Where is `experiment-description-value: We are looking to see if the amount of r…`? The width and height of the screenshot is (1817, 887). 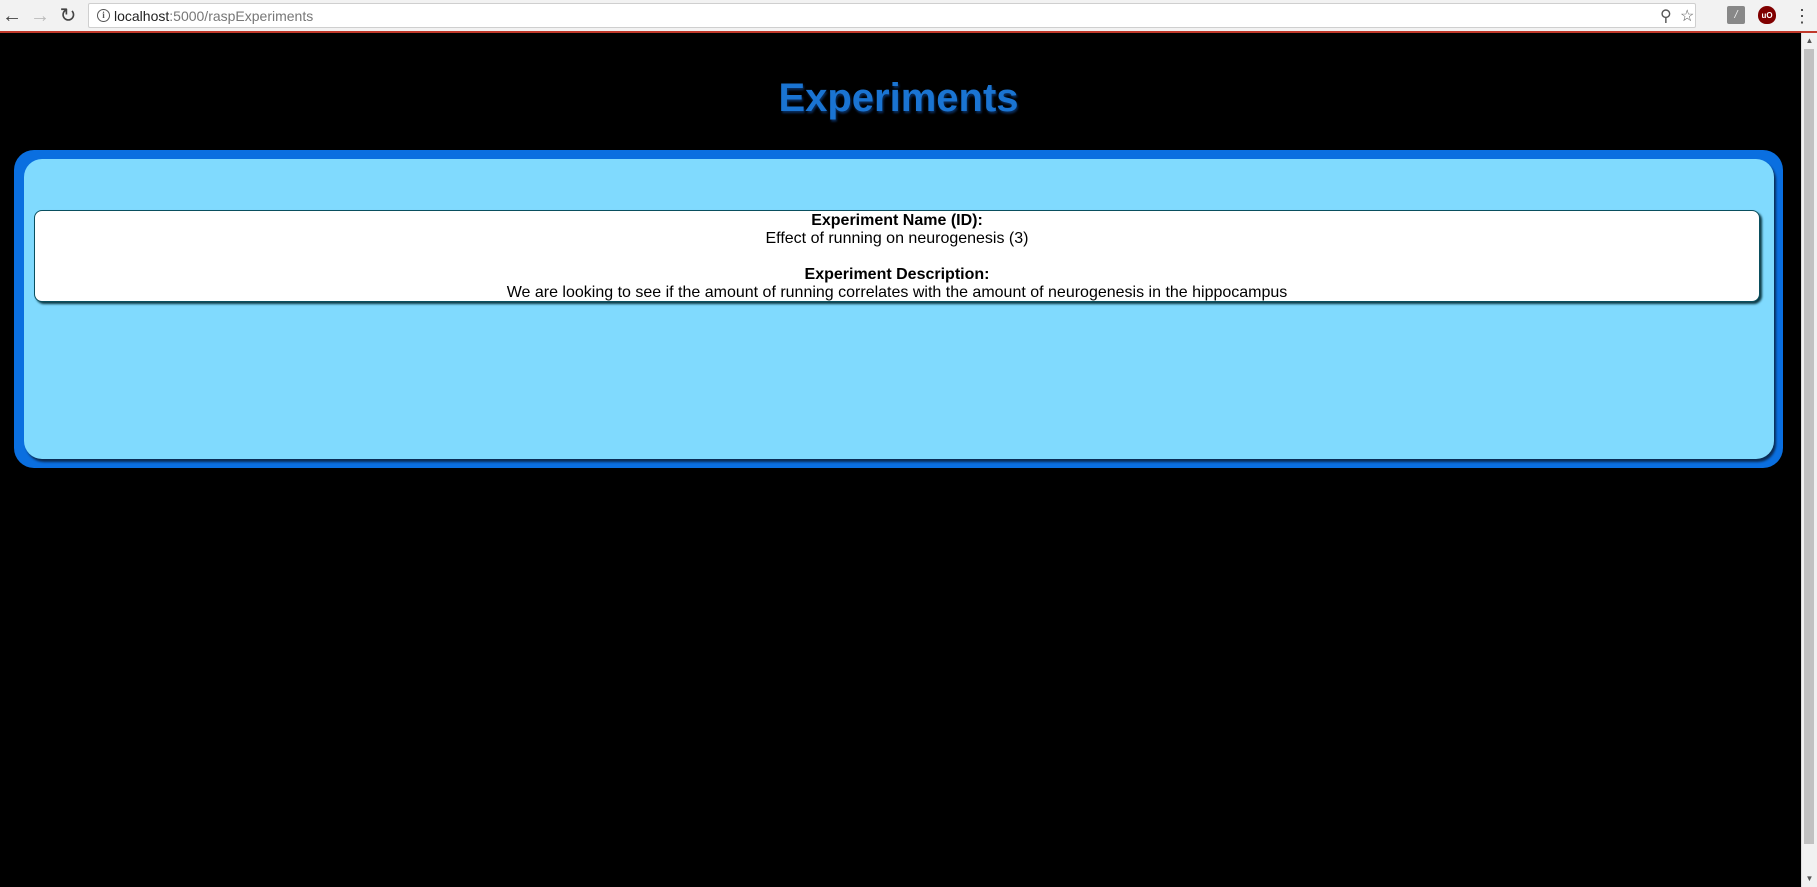
experiment-description-value: We are looking to see if the amount of r… is located at coordinates (897, 292).